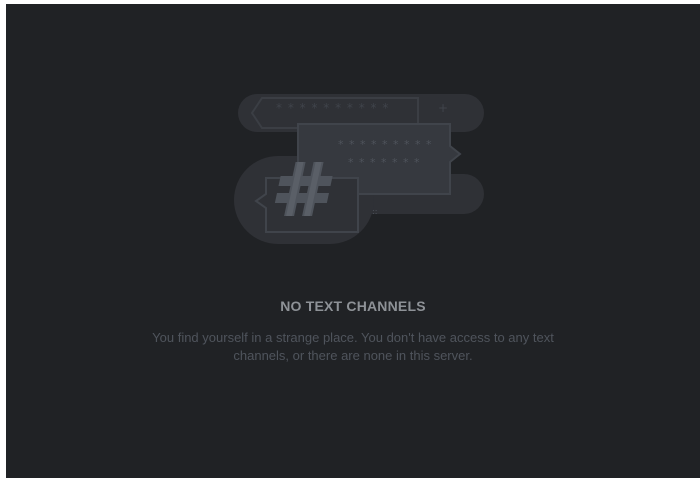 This screenshot has width=700, height=478. Describe the element at coordinates (353, 306) in the screenshot. I see `empty-state-title: NO TEXT CHANNELS` at that location.